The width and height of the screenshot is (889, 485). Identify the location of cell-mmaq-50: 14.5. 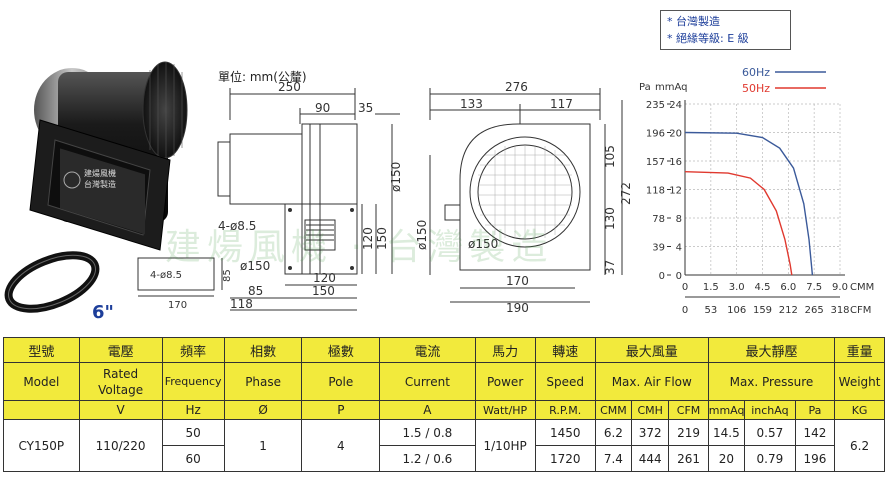
(726, 432).